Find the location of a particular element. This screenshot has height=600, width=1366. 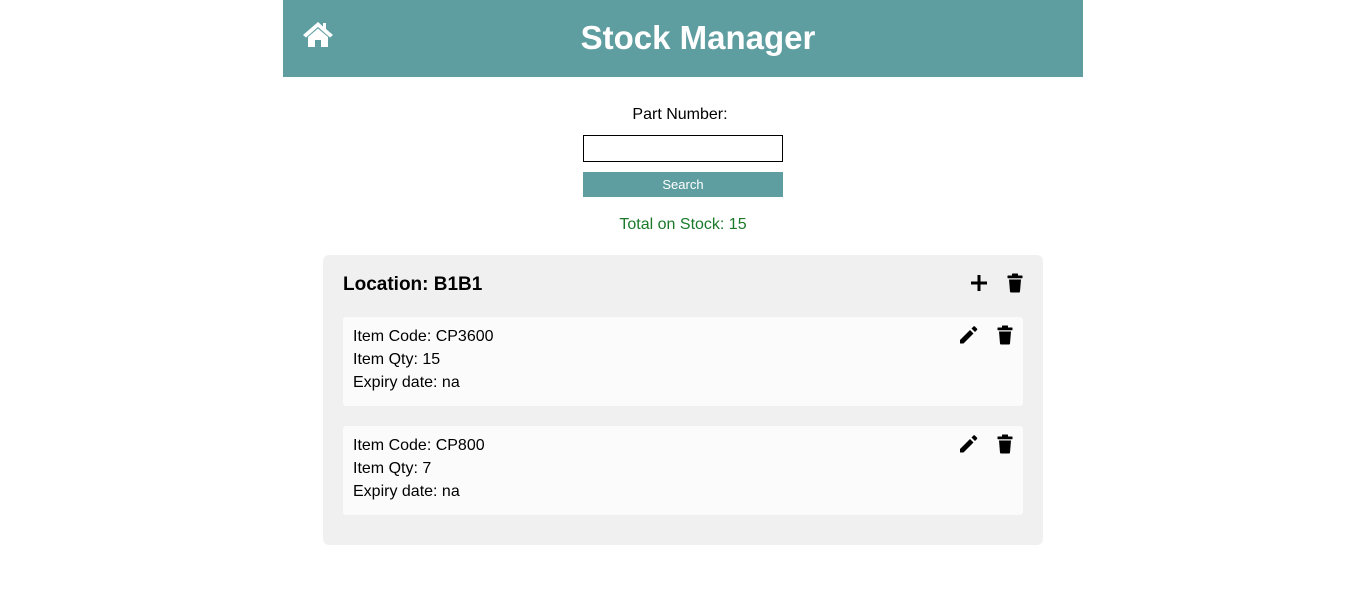

part-number-input is located at coordinates (683, 148).